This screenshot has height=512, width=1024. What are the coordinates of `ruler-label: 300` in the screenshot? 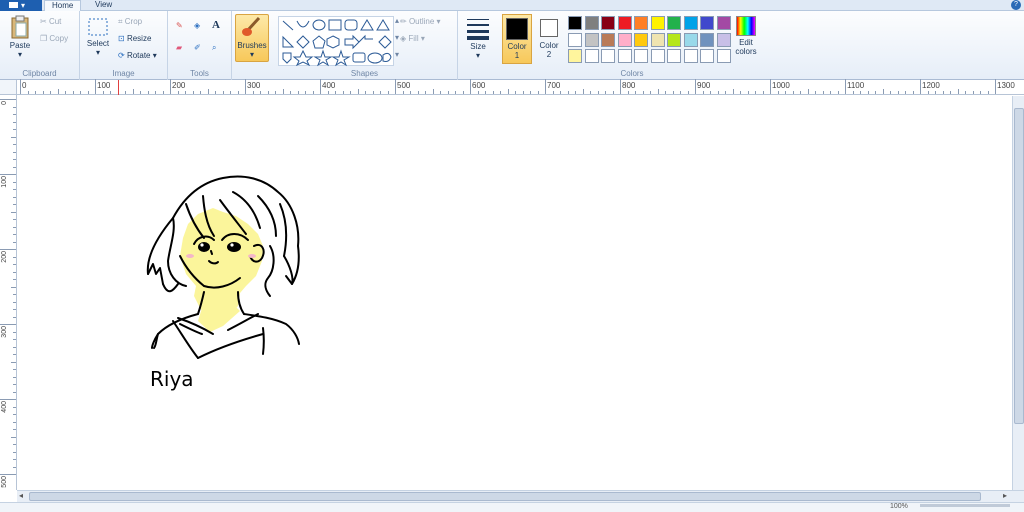 It's located at (4, 332).